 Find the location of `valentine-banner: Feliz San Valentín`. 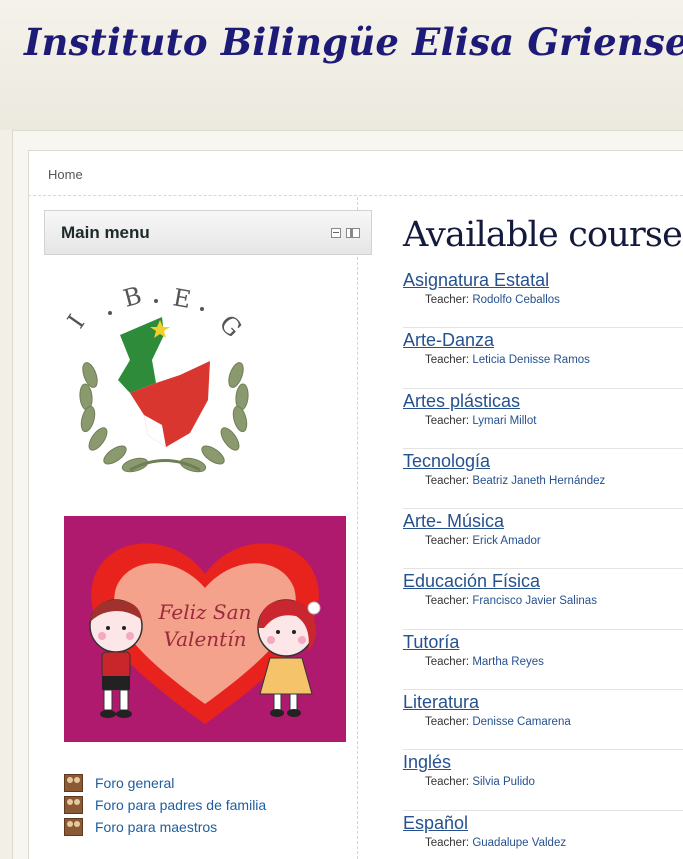

valentine-banner: Feliz San Valentín is located at coordinates (205, 629).